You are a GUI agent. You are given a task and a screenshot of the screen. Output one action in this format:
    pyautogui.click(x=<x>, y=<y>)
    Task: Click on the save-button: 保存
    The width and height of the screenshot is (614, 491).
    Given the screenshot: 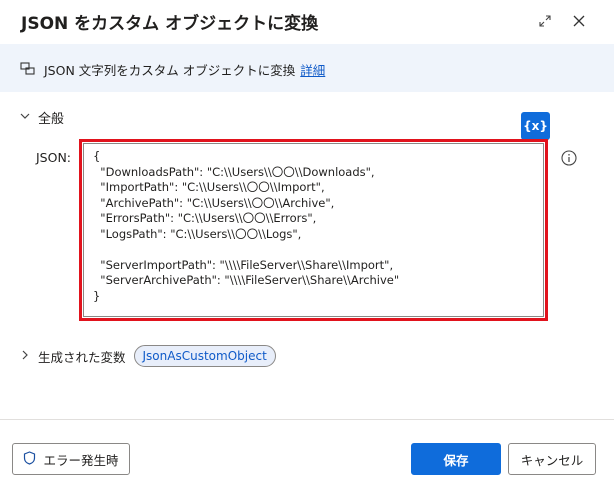 What is the action you would take?
    pyautogui.click(x=456, y=459)
    